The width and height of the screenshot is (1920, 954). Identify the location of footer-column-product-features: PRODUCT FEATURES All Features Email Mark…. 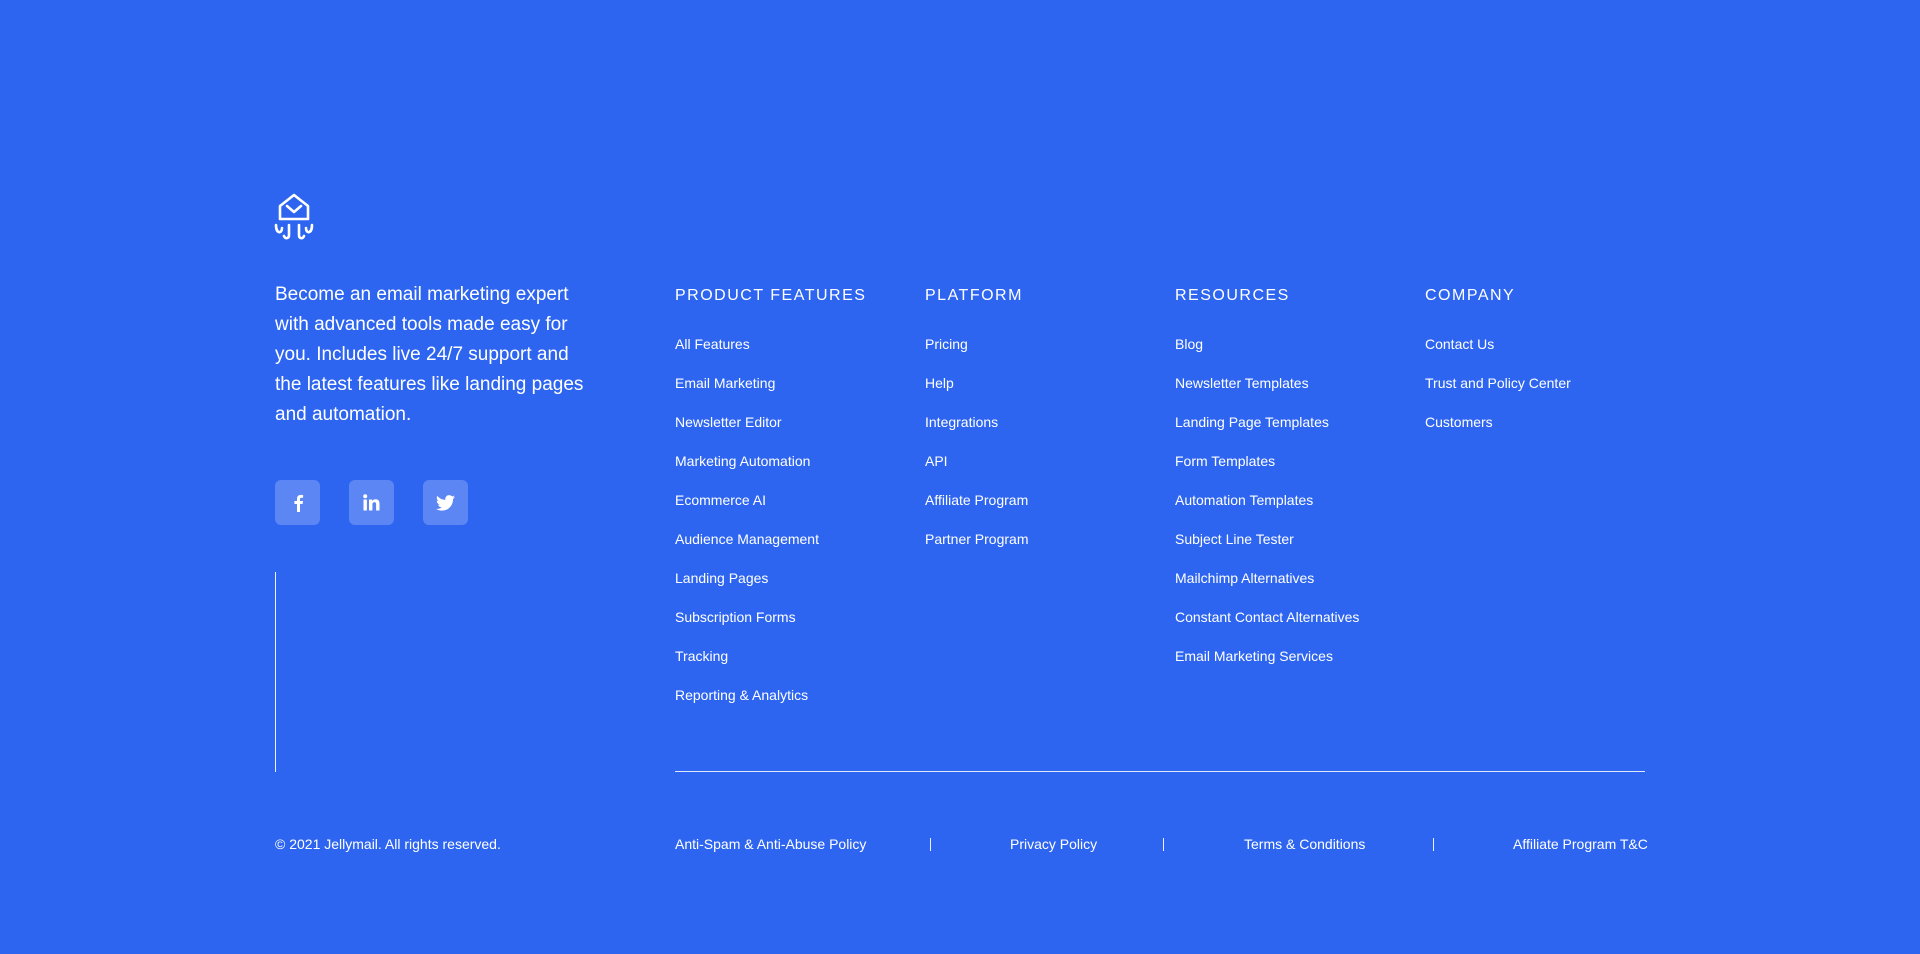
(770, 506).